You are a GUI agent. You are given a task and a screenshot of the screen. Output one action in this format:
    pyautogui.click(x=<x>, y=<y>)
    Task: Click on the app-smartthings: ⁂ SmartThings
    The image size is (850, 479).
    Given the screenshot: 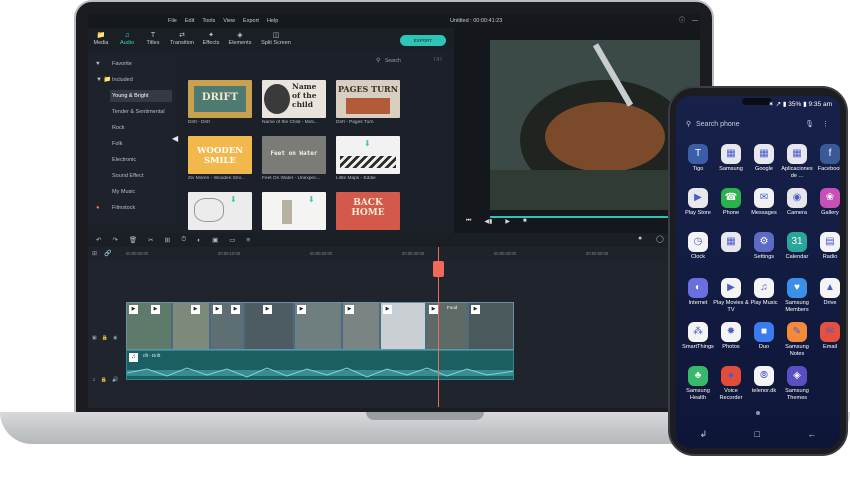 What is the action you would take?
    pyautogui.click(x=698, y=347)
    